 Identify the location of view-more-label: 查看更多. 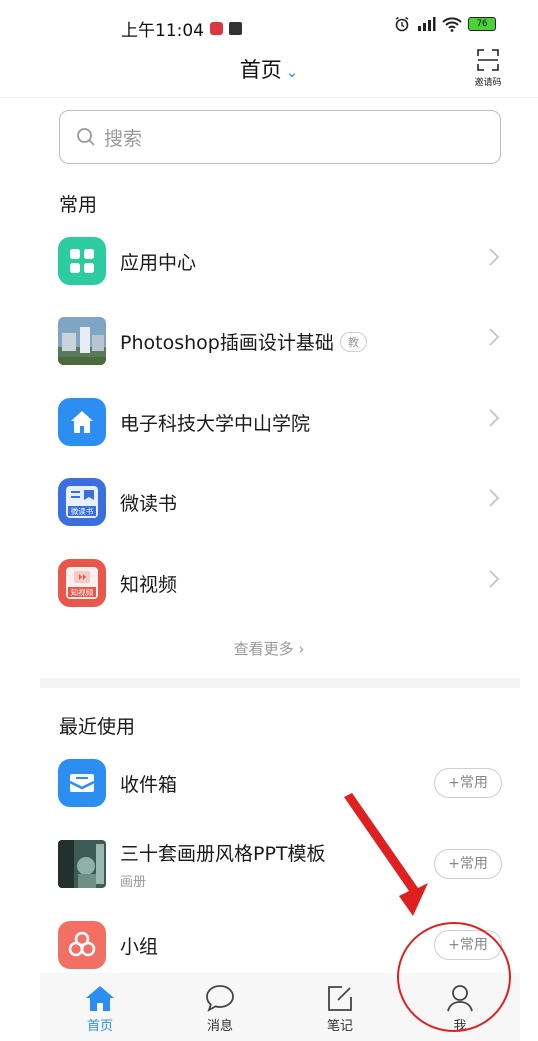
(263, 649).